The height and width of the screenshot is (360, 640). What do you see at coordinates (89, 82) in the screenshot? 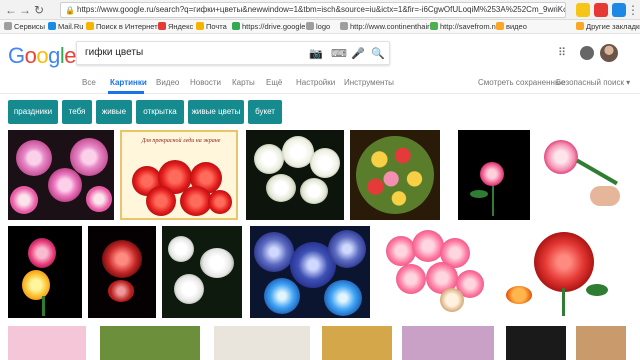
I see `tab-all: Все` at bounding box center [89, 82].